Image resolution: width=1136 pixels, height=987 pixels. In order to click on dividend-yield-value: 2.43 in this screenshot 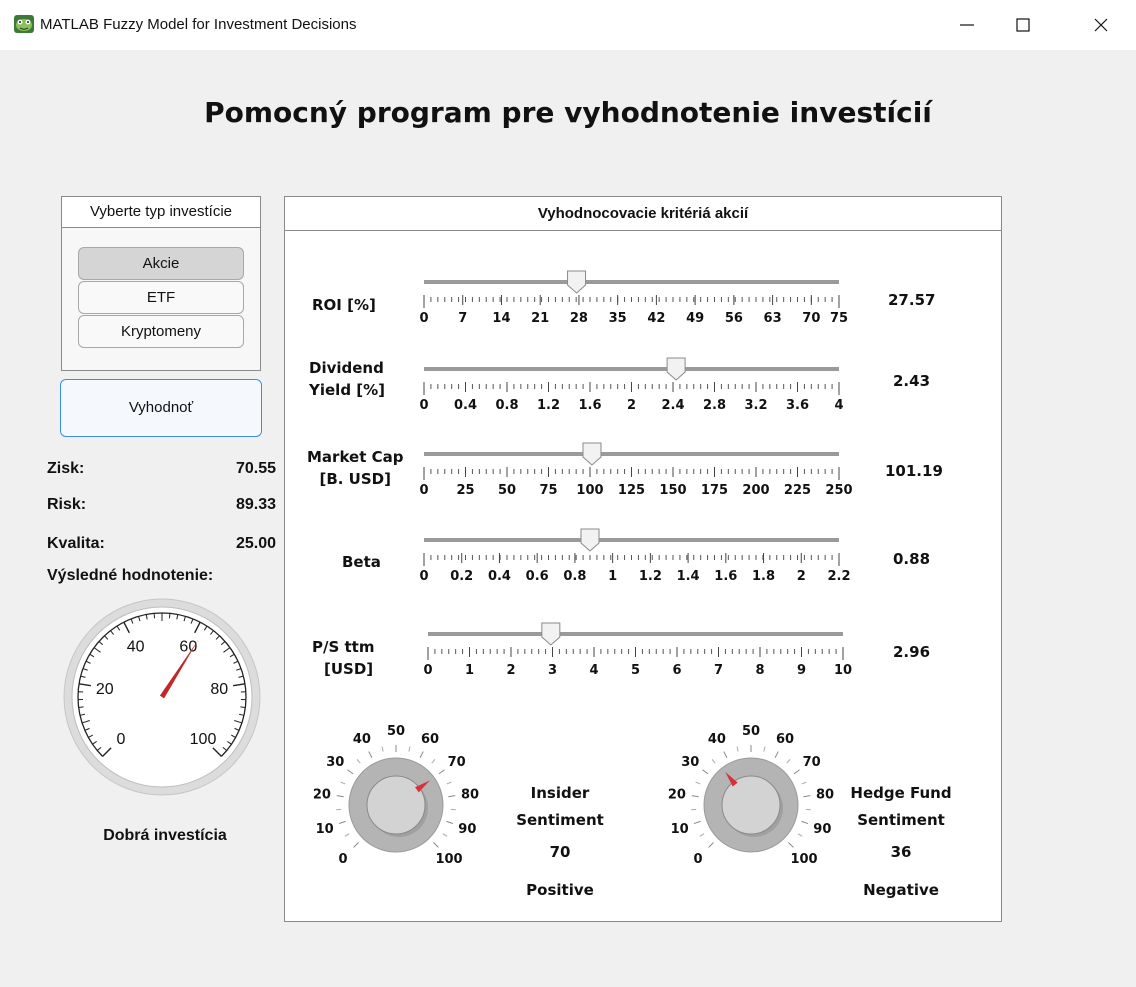, I will do `click(912, 381)`.